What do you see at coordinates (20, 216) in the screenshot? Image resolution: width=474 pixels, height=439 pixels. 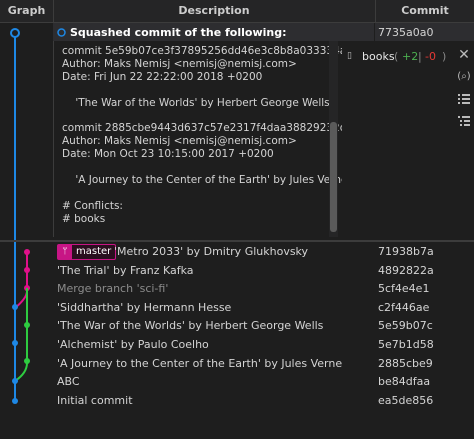 I see `commit-graph` at bounding box center [20, 216].